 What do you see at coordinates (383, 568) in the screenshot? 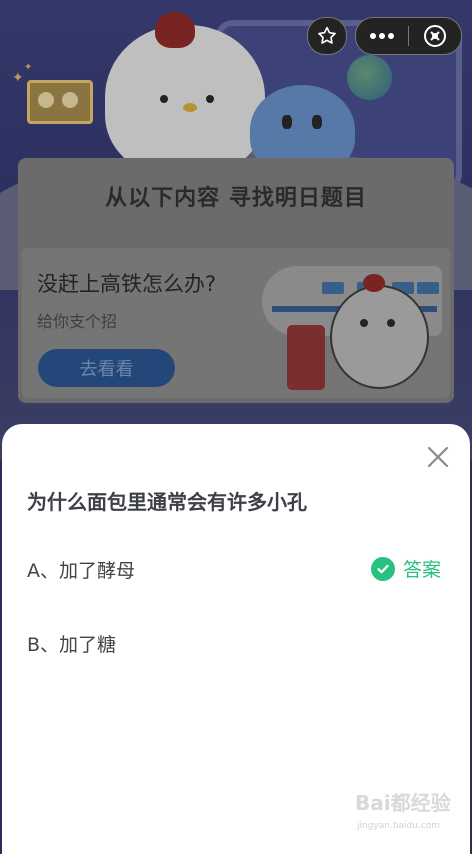
I see `check-circle-icon` at bounding box center [383, 568].